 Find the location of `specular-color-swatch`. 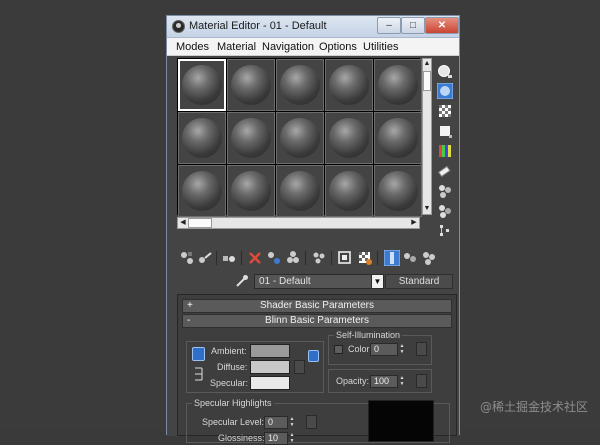

specular-color-swatch is located at coordinates (270, 383).